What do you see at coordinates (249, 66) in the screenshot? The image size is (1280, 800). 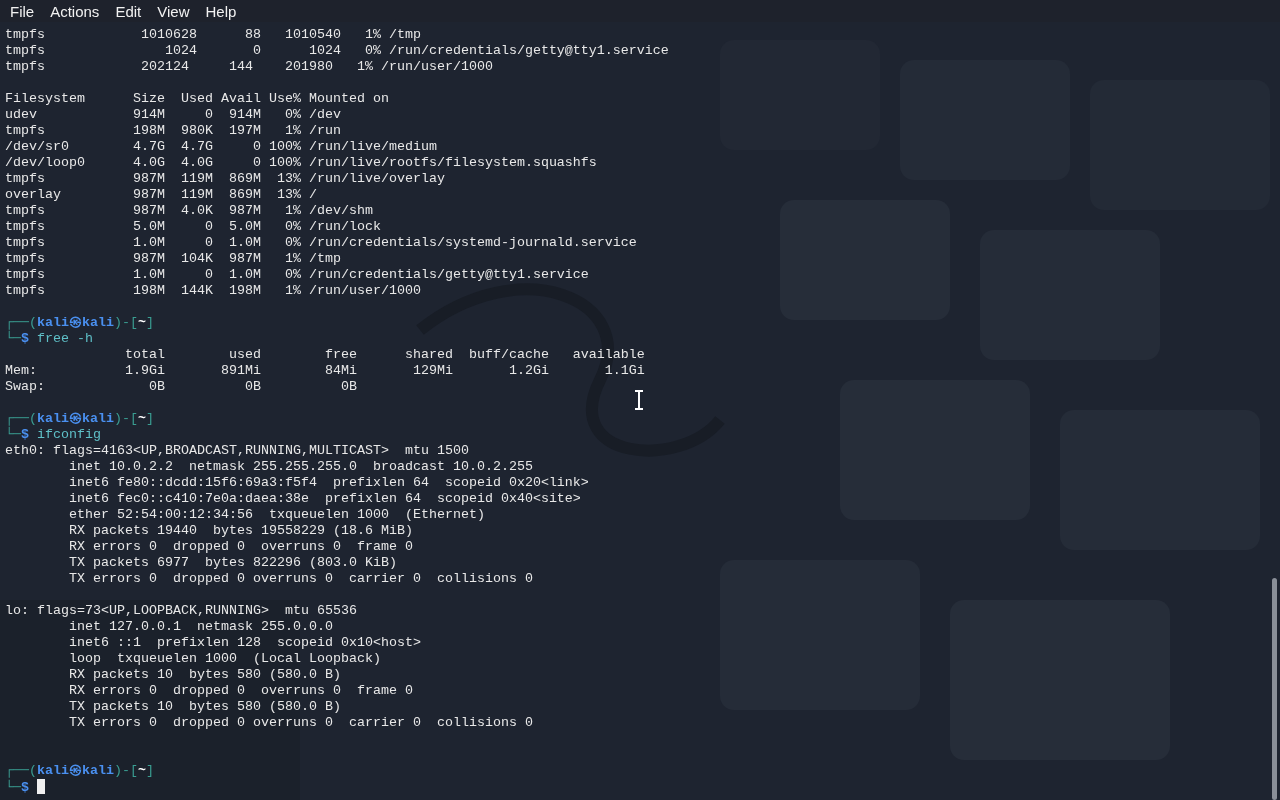 I see `terminal-line: tmpfs 202124 144 201980 1% /run/user/1000` at bounding box center [249, 66].